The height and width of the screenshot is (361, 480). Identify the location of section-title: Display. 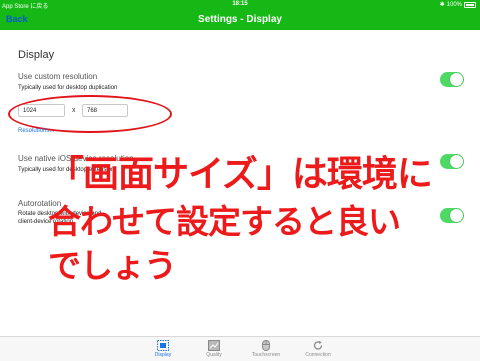
(36, 55).